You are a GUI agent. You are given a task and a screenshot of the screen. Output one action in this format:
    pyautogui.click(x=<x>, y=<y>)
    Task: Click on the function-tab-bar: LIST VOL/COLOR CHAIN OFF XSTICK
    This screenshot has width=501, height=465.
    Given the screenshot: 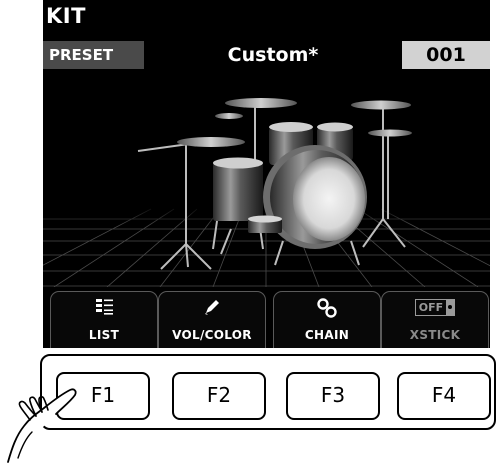 What is the action you would take?
    pyautogui.click(x=266, y=318)
    